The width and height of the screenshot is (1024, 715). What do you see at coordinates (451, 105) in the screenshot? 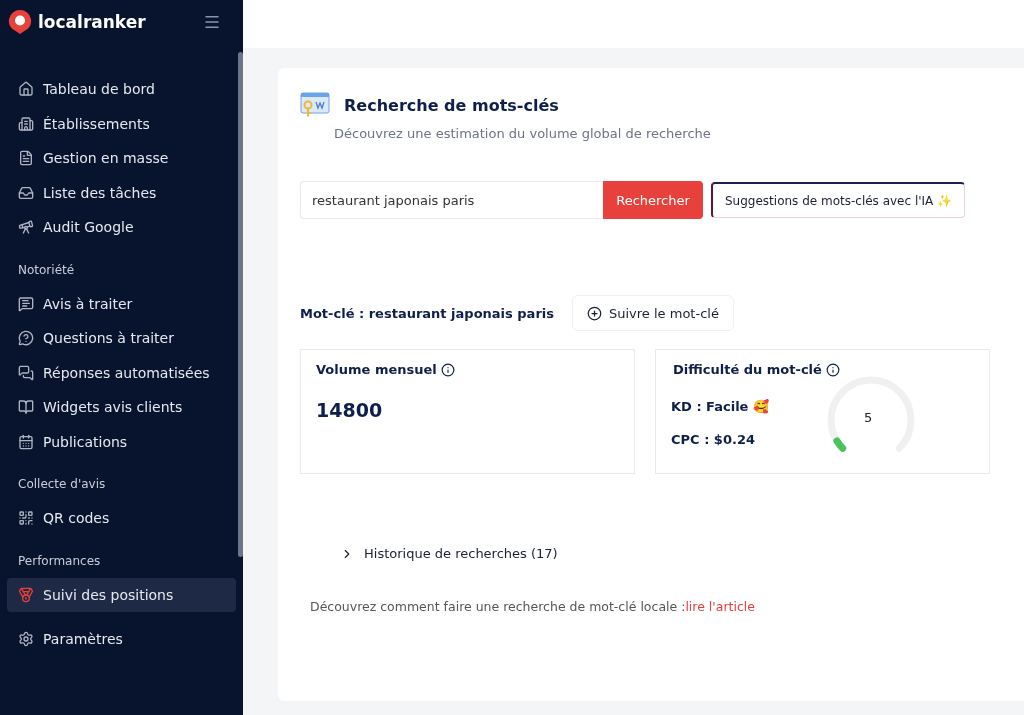
I see `page-title: Recherche de mots-clés` at bounding box center [451, 105].